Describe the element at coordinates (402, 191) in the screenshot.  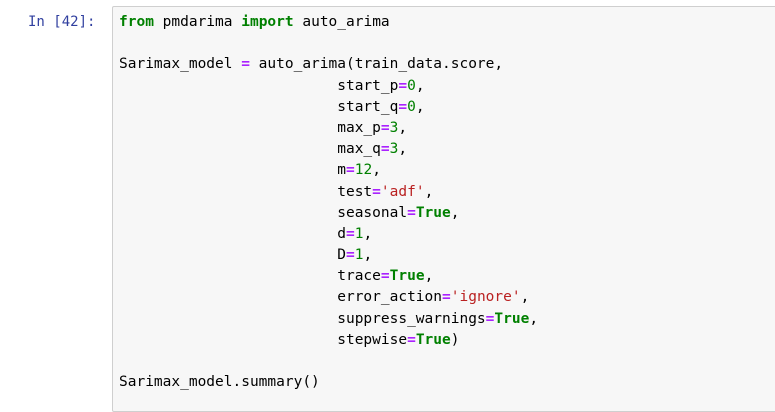
I see `code-token-str: 'adf'` at that location.